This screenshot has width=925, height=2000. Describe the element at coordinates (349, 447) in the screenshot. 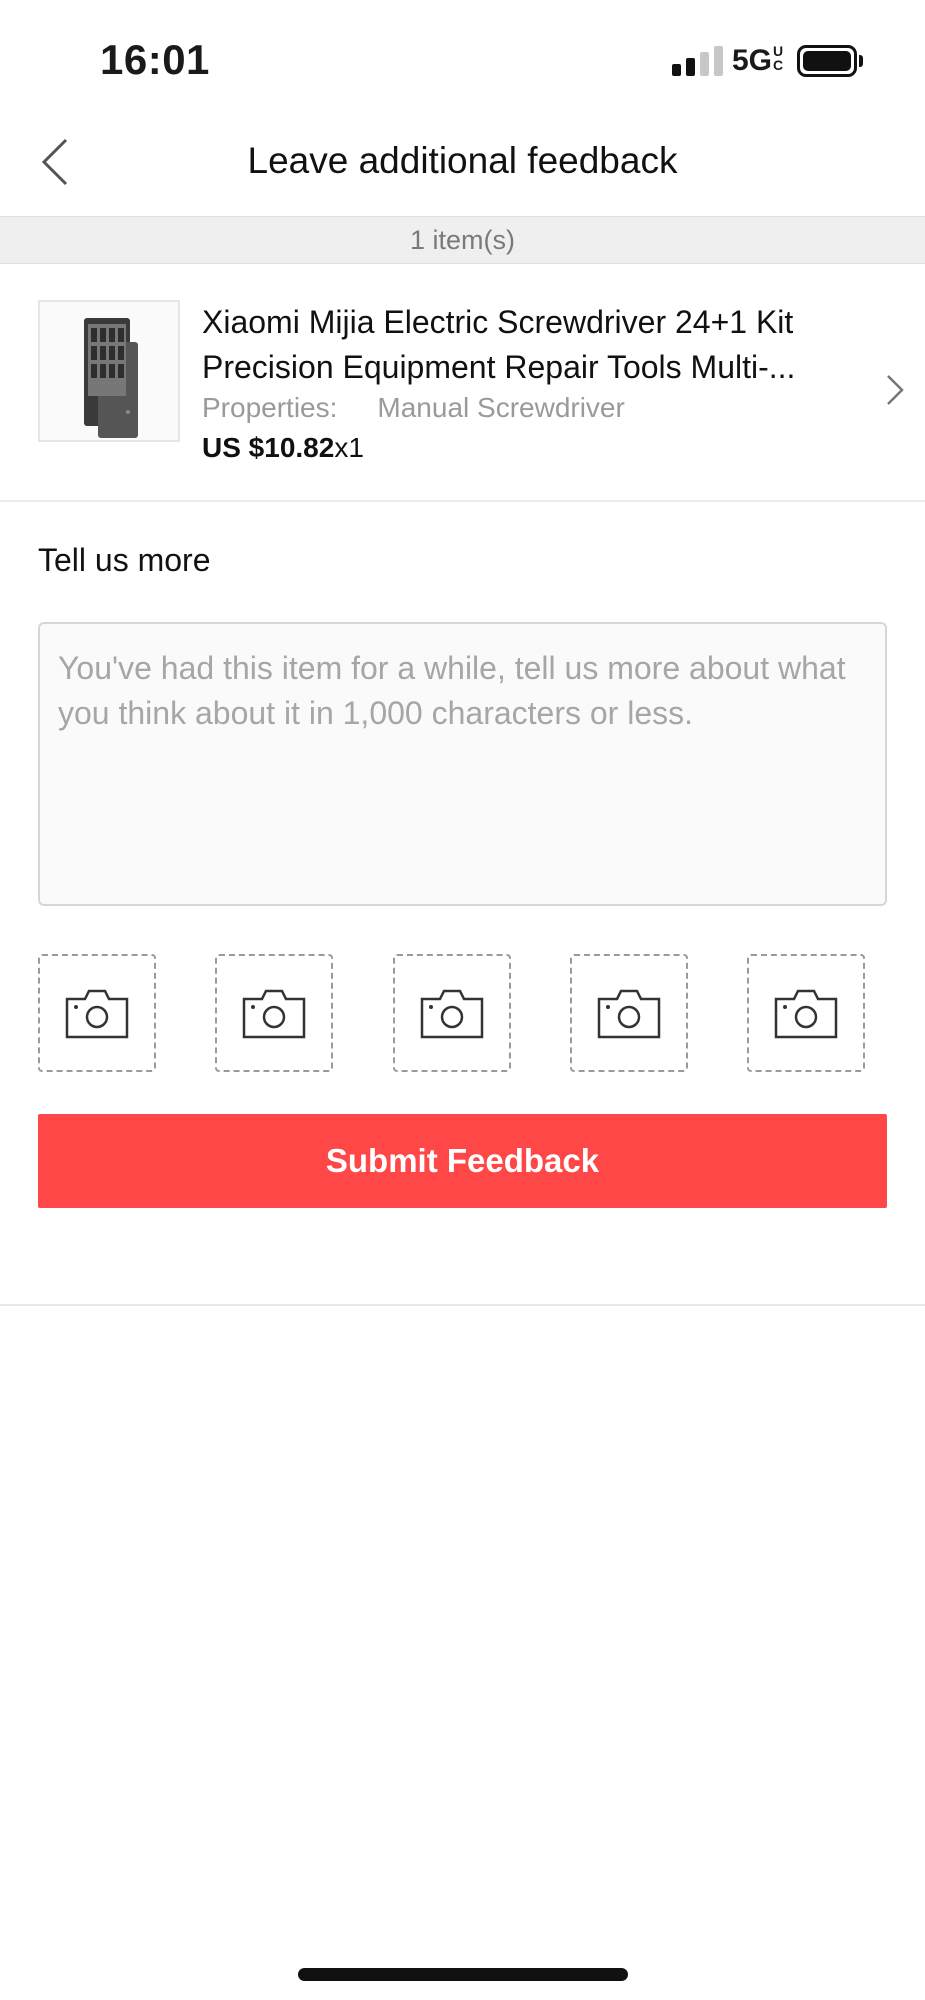

I see `product-quantity: x1` at that location.